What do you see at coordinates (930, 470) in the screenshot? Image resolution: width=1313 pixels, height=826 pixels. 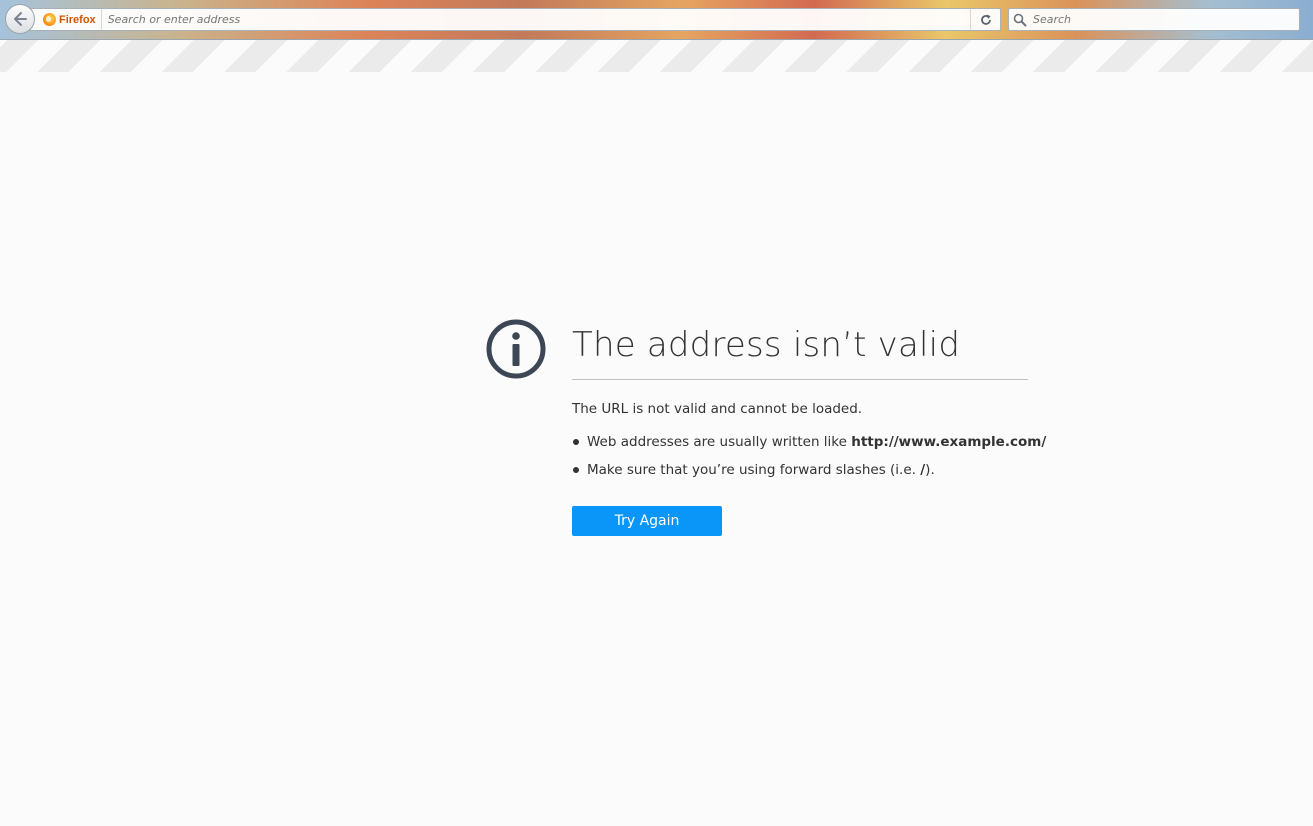 I see `suggestion-suffix: ).` at bounding box center [930, 470].